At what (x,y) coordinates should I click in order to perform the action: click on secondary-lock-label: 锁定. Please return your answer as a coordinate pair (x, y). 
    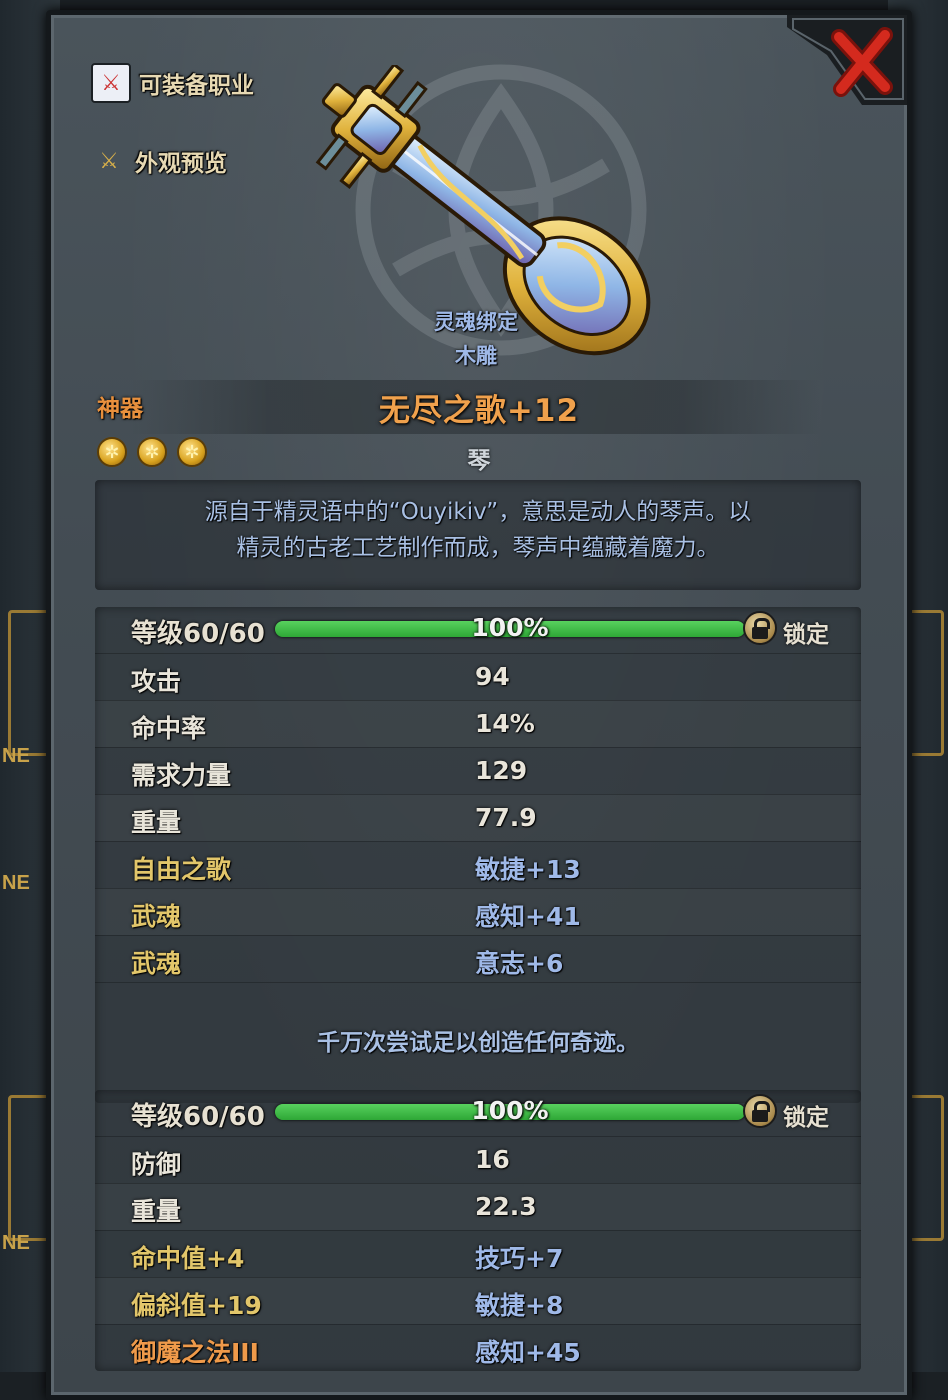
    Looking at the image, I should click on (806, 1115).